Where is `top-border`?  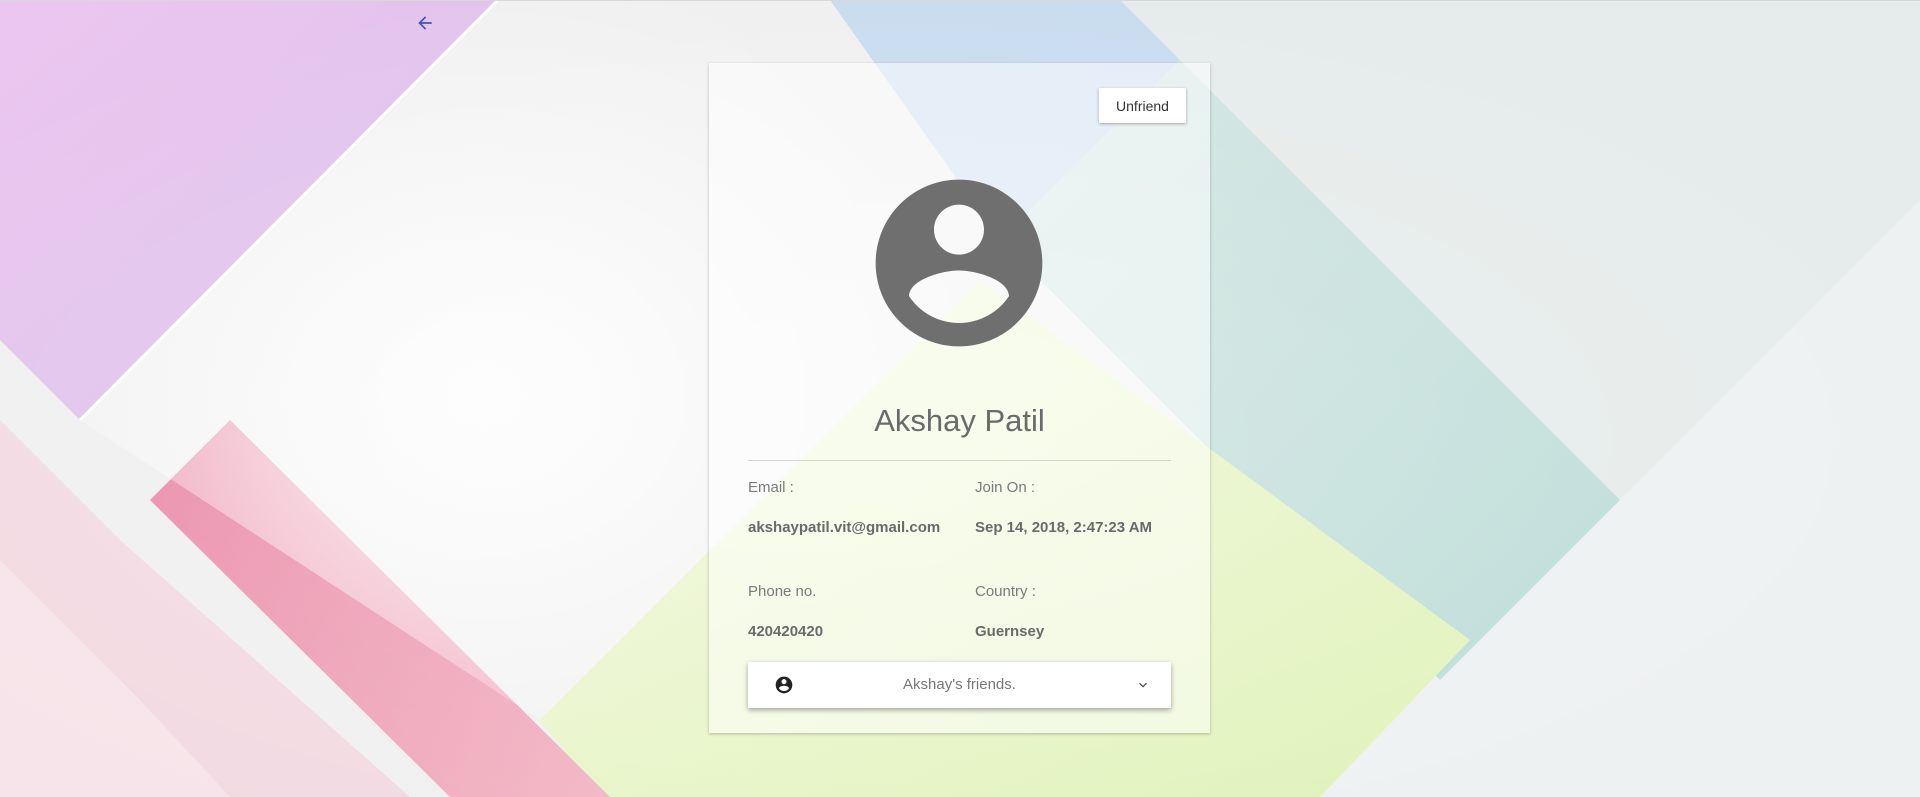 top-border is located at coordinates (960, 0).